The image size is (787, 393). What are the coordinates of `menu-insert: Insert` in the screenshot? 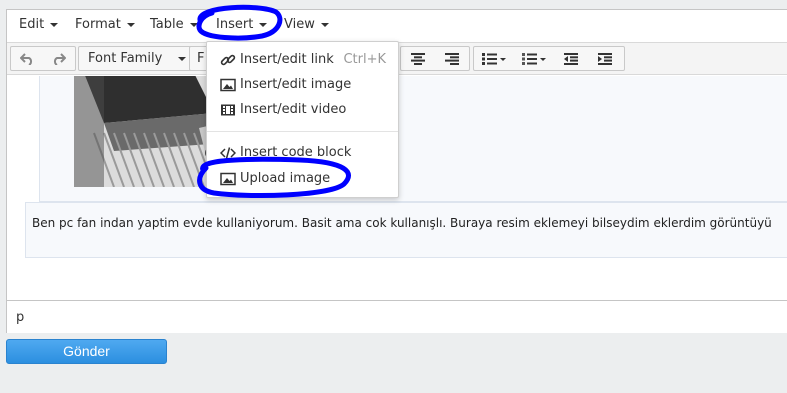 It's located at (242, 24).